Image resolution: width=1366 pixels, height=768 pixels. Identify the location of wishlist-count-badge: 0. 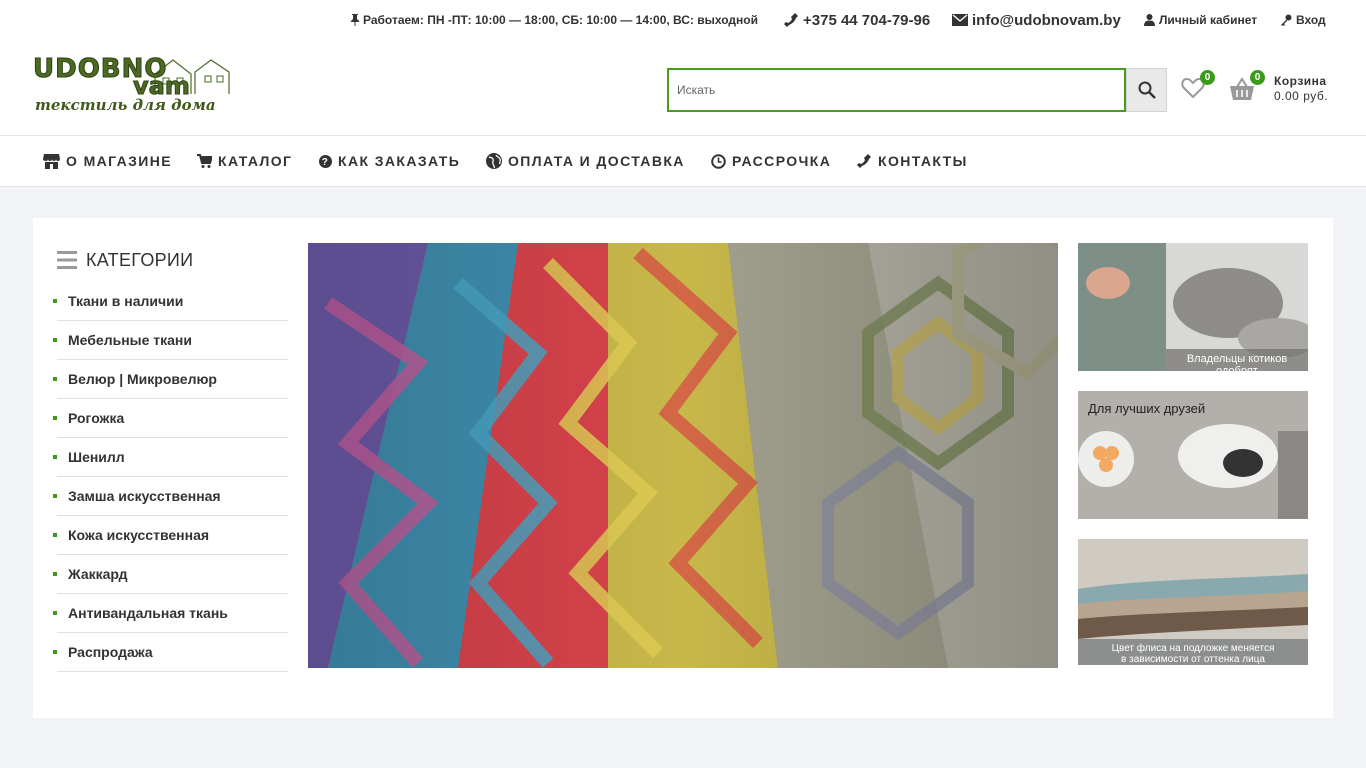
(1207, 77).